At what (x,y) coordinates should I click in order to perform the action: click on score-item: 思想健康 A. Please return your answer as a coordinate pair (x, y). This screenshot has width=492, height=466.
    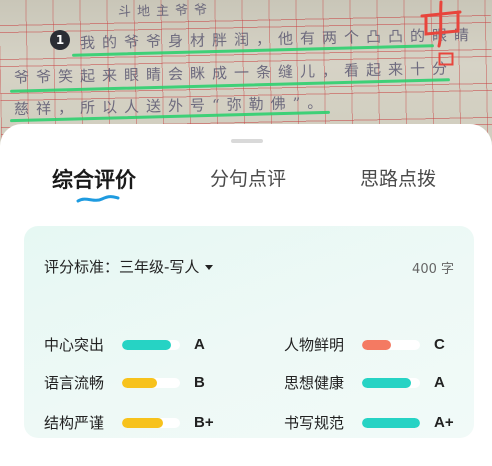
    Looking at the image, I should click on (364, 382).